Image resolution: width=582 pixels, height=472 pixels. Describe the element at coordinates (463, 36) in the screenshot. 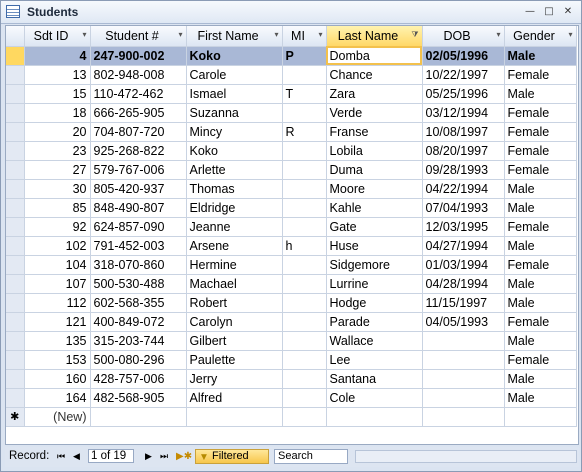

I see `column-header-dob: DOB ▾` at that location.